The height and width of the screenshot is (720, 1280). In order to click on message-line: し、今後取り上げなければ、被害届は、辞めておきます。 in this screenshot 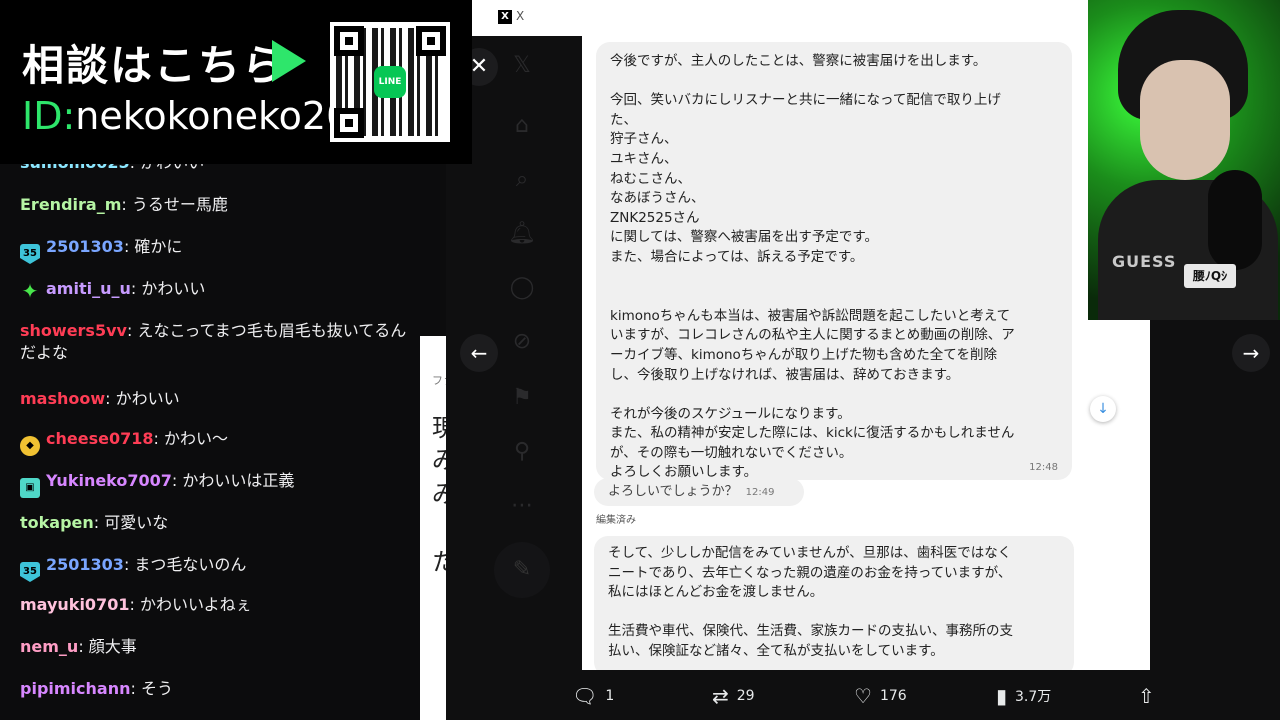, I will do `click(785, 374)`.